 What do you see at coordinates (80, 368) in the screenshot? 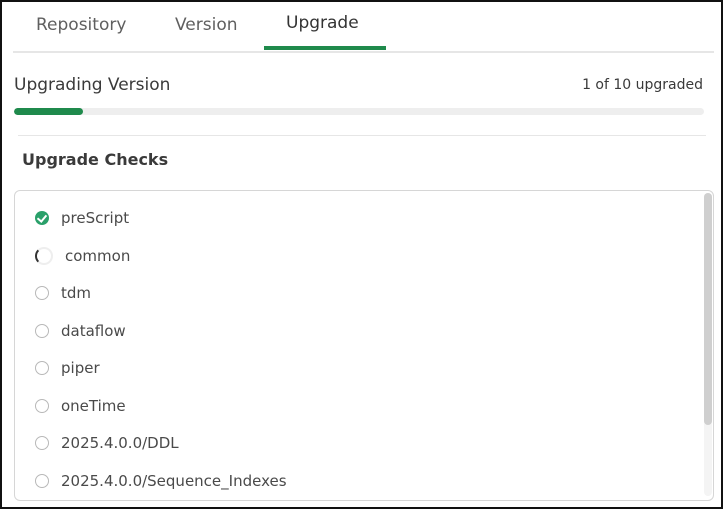
I see `check-label: piper` at bounding box center [80, 368].